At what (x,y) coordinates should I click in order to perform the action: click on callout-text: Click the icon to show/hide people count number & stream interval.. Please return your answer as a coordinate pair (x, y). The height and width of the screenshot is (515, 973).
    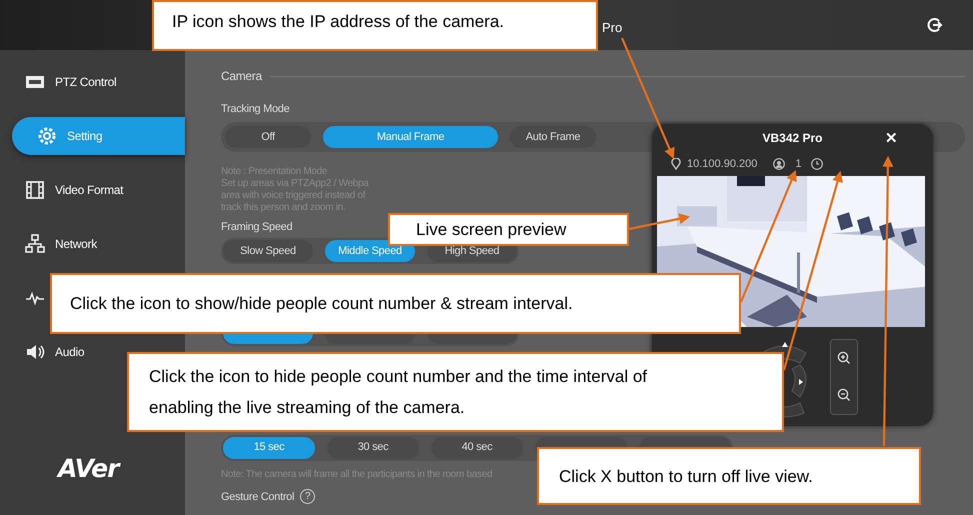
    Looking at the image, I should click on (321, 304).